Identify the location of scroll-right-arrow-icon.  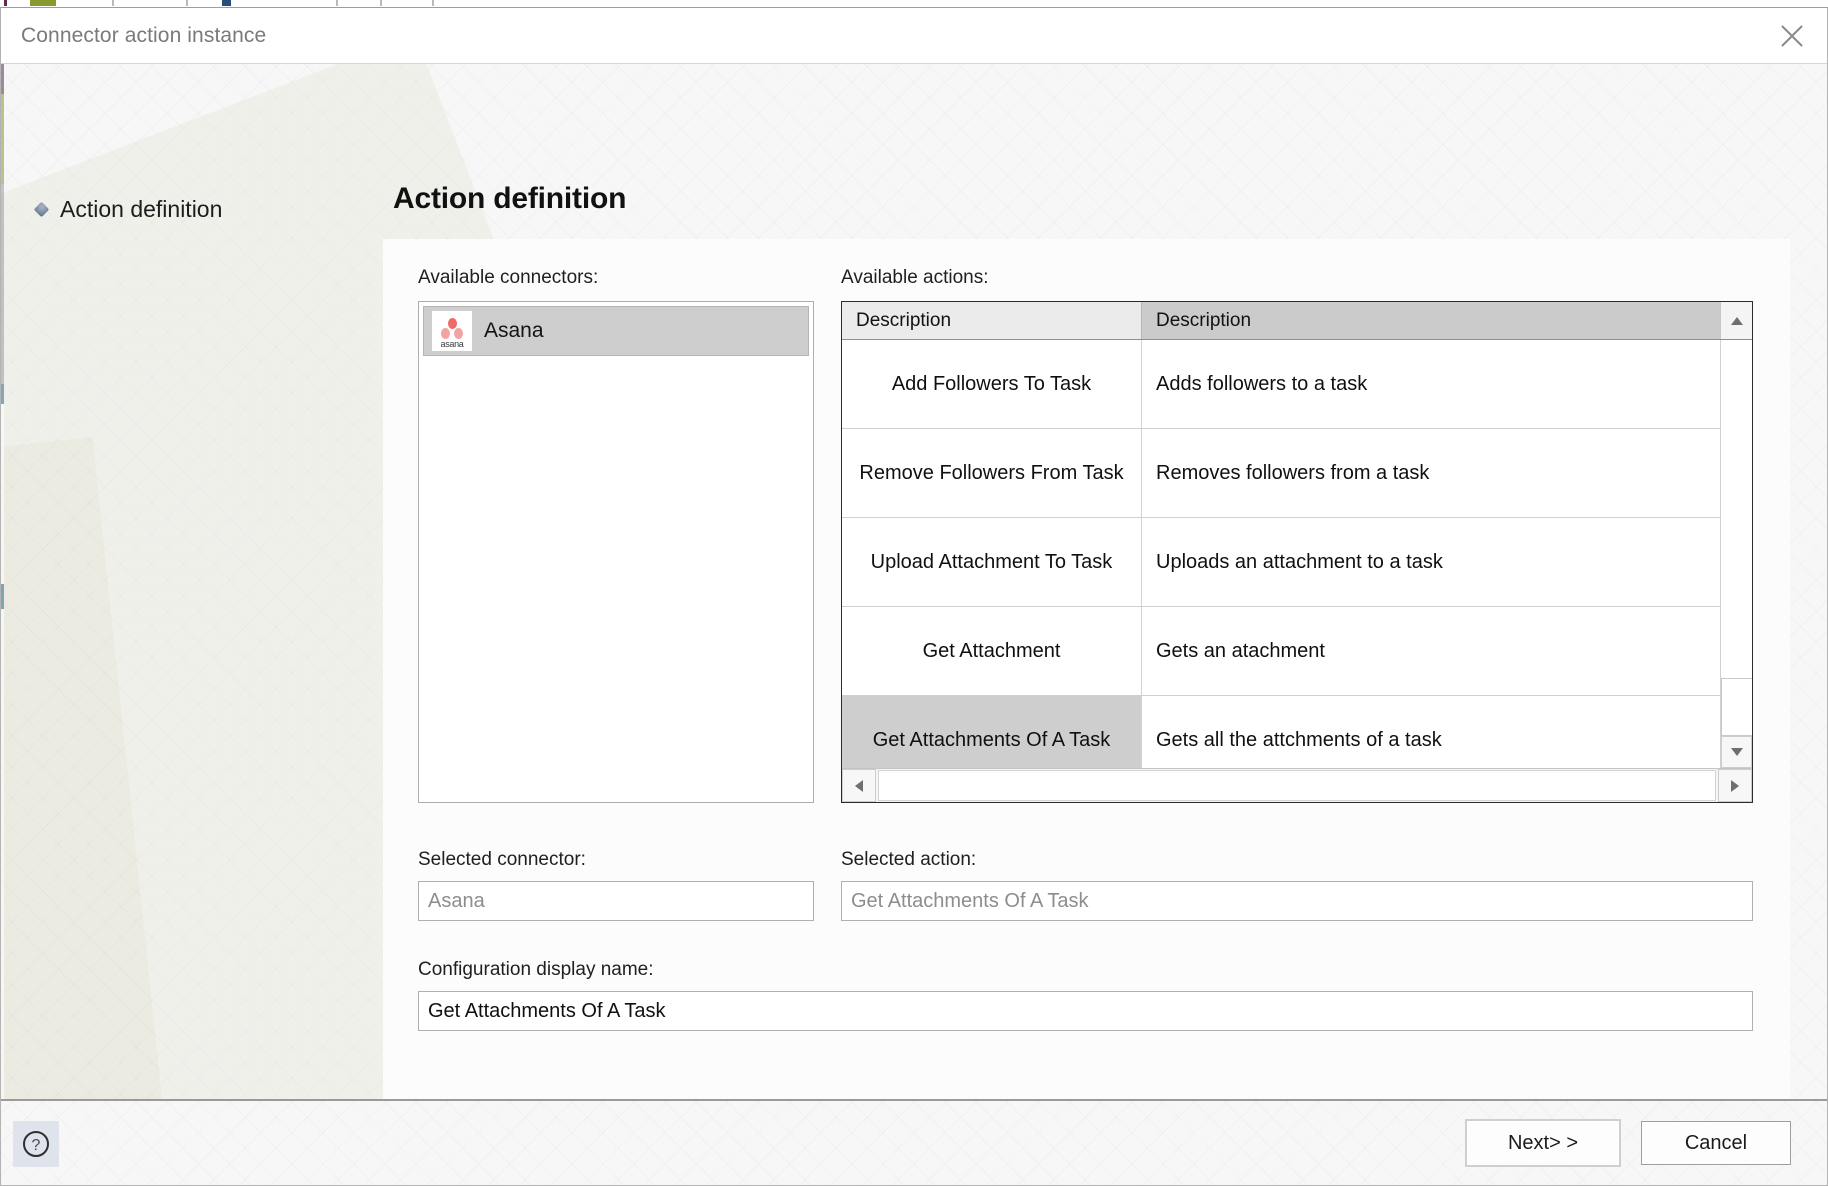
(1735, 785).